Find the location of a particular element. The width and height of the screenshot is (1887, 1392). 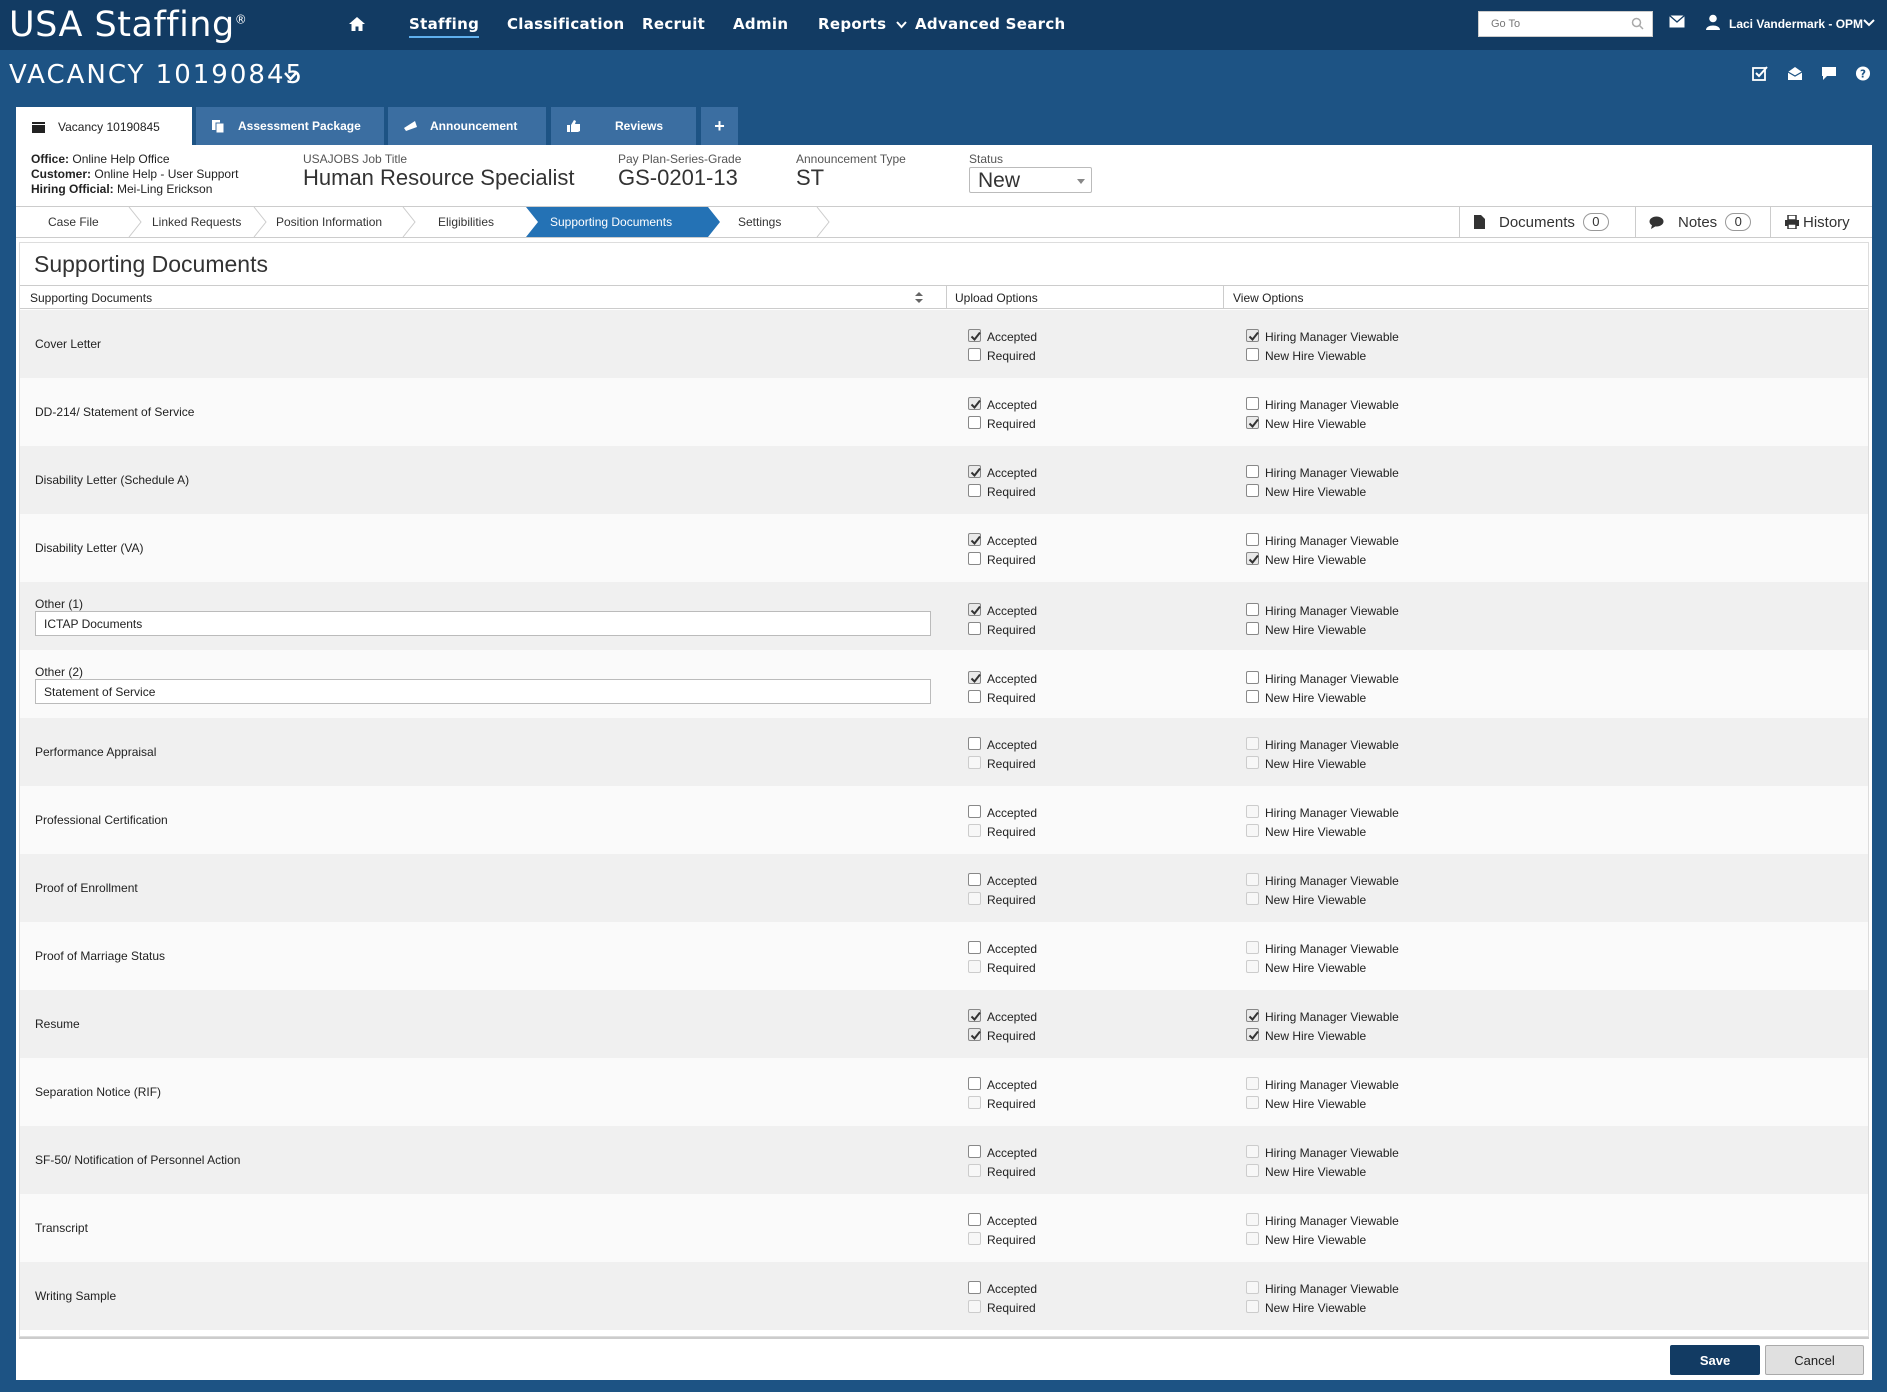

nav-classification: Classification is located at coordinates (565, 24).